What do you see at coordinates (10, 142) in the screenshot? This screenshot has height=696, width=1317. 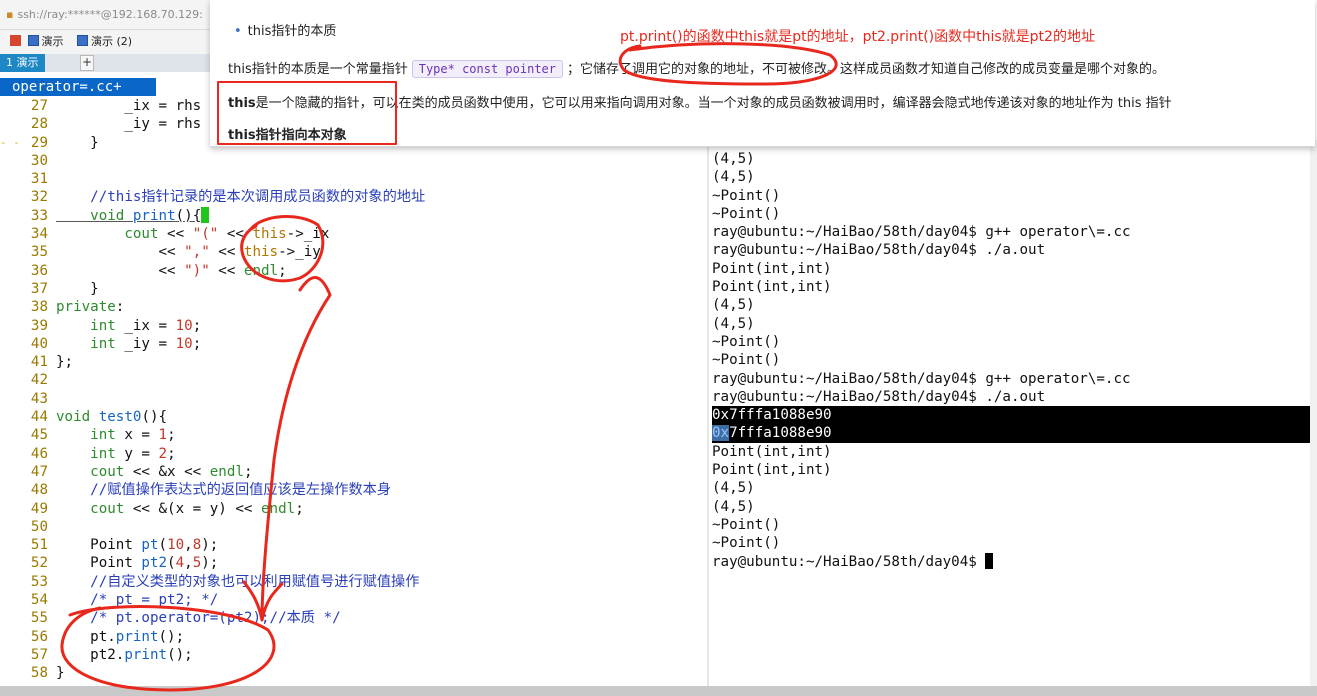 I see `vim-sign-gutter: - -` at bounding box center [10, 142].